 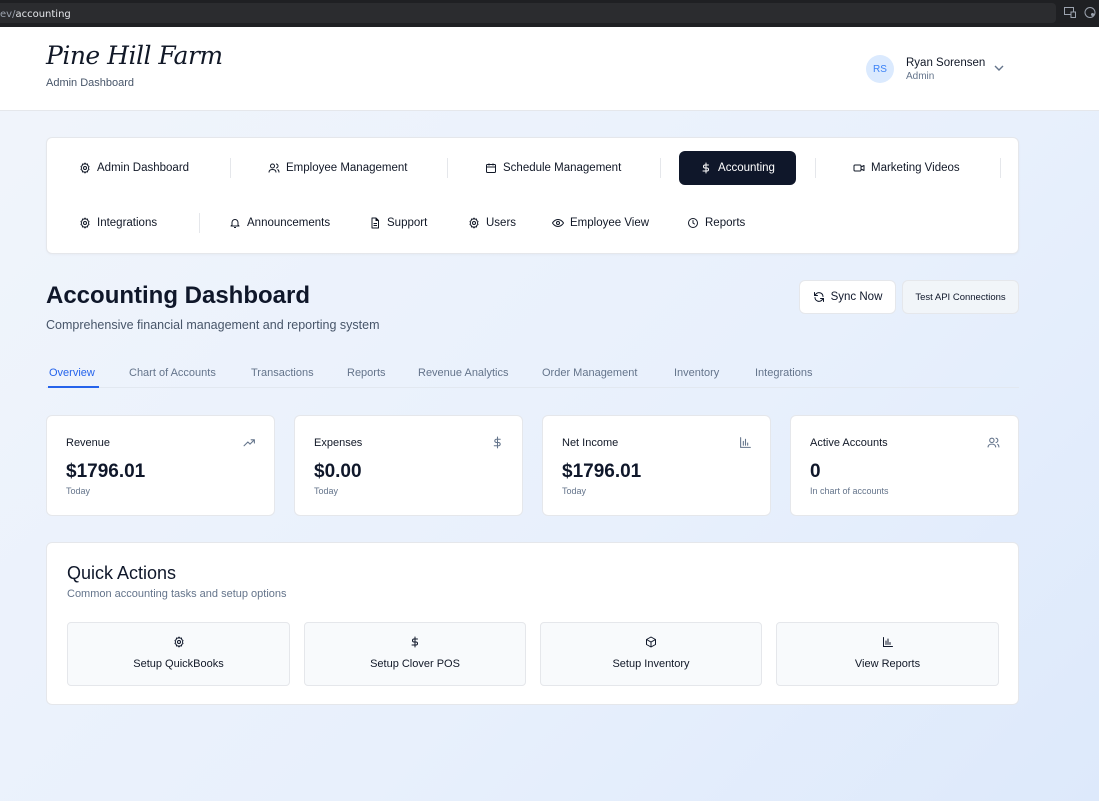 I want to click on nav-accounting: Accounting, so click(x=737, y=168).